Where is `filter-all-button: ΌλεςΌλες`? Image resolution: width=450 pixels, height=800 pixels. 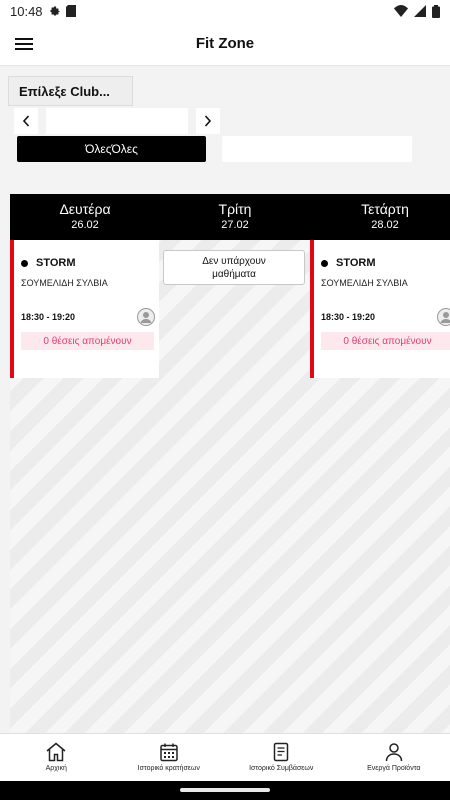
filter-all-button: ΌλεςΌλες is located at coordinates (111, 149).